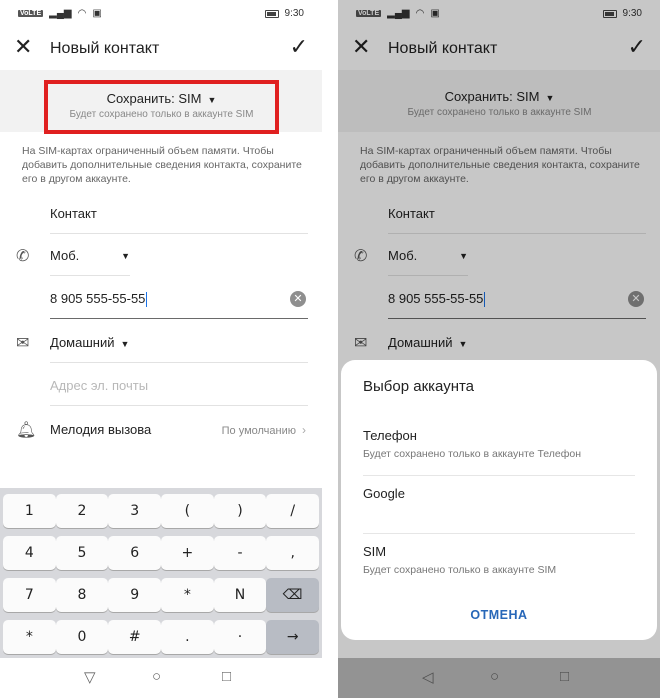 The width and height of the screenshot is (660, 698). Describe the element at coordinates (499, 505) in the screenshot. I see `account-option-google: Google` at that location.